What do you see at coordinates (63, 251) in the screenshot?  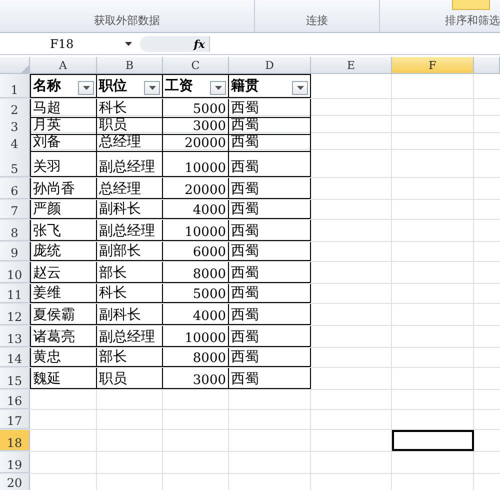 I see `table-cell: 庞统` at bounding box center [63, 251].